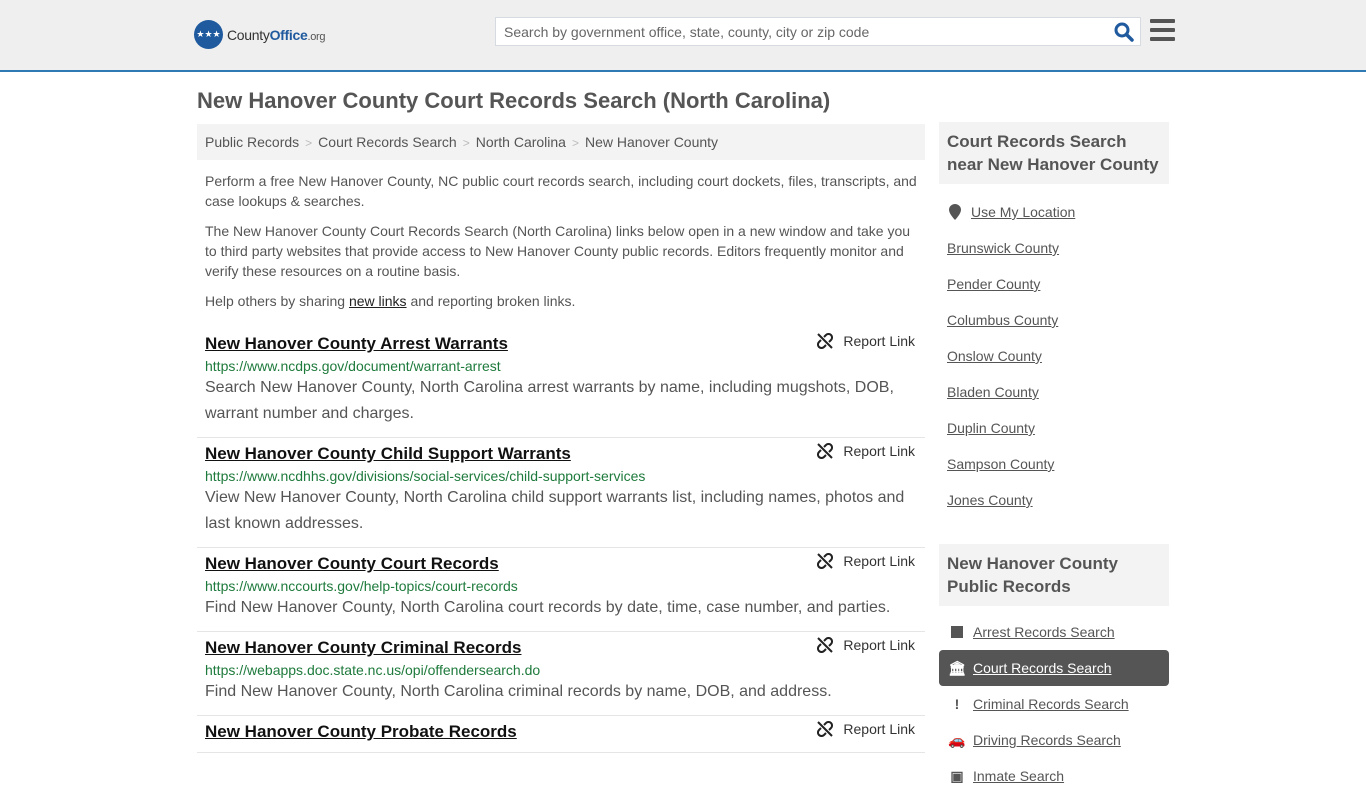 The width and height of the screenshot is (1366, 794). Describe the element at coordinates (1054, 500) in the screenshot. I see `nearby-county-item: Jones County` at that location.